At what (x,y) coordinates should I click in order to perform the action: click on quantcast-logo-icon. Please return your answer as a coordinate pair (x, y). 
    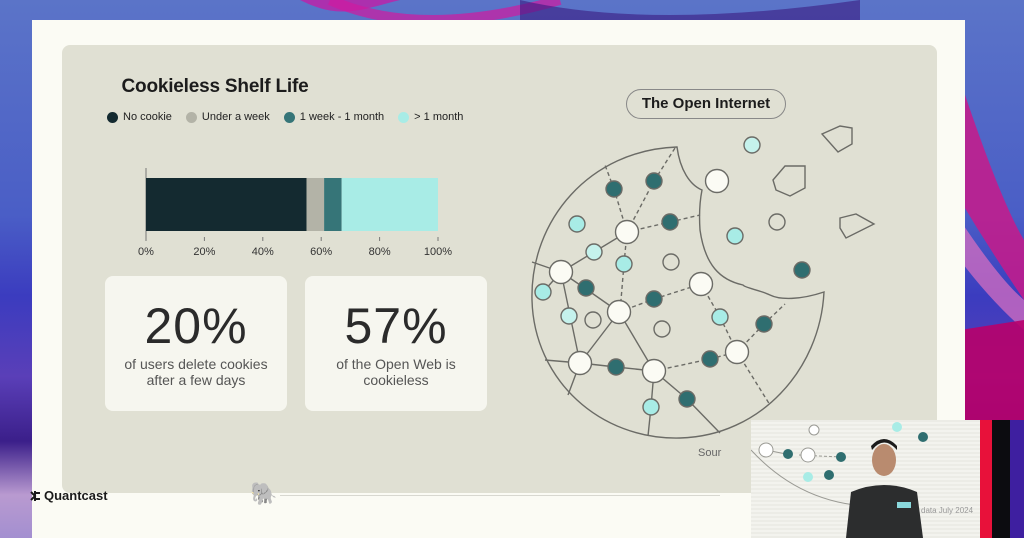
    Looking at the image, I should click on (35, 495).